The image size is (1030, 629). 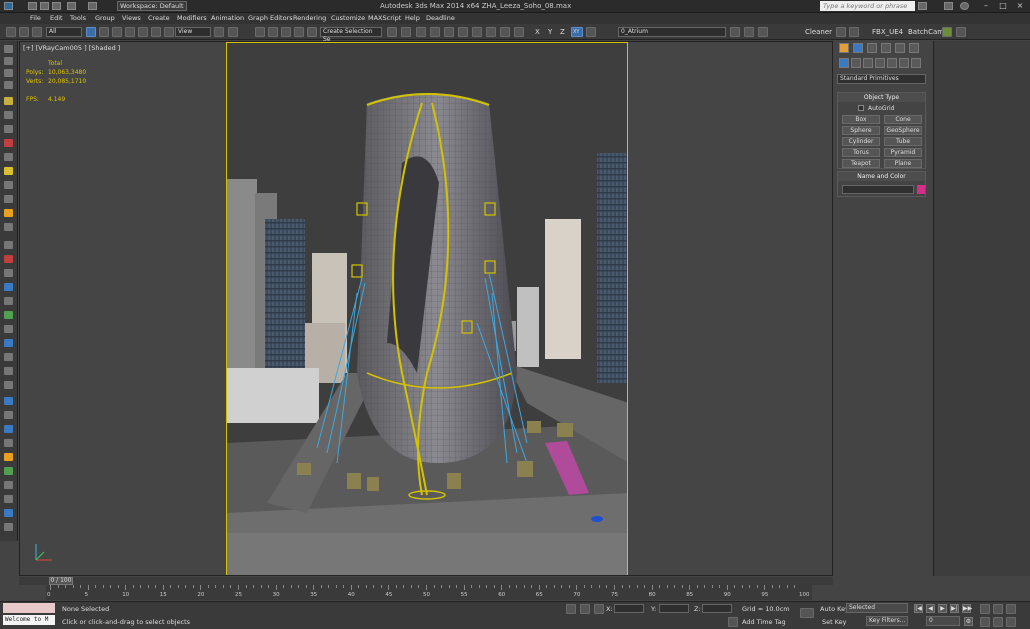 I want to click on layer-add-icon, so click(x=735, y=32).